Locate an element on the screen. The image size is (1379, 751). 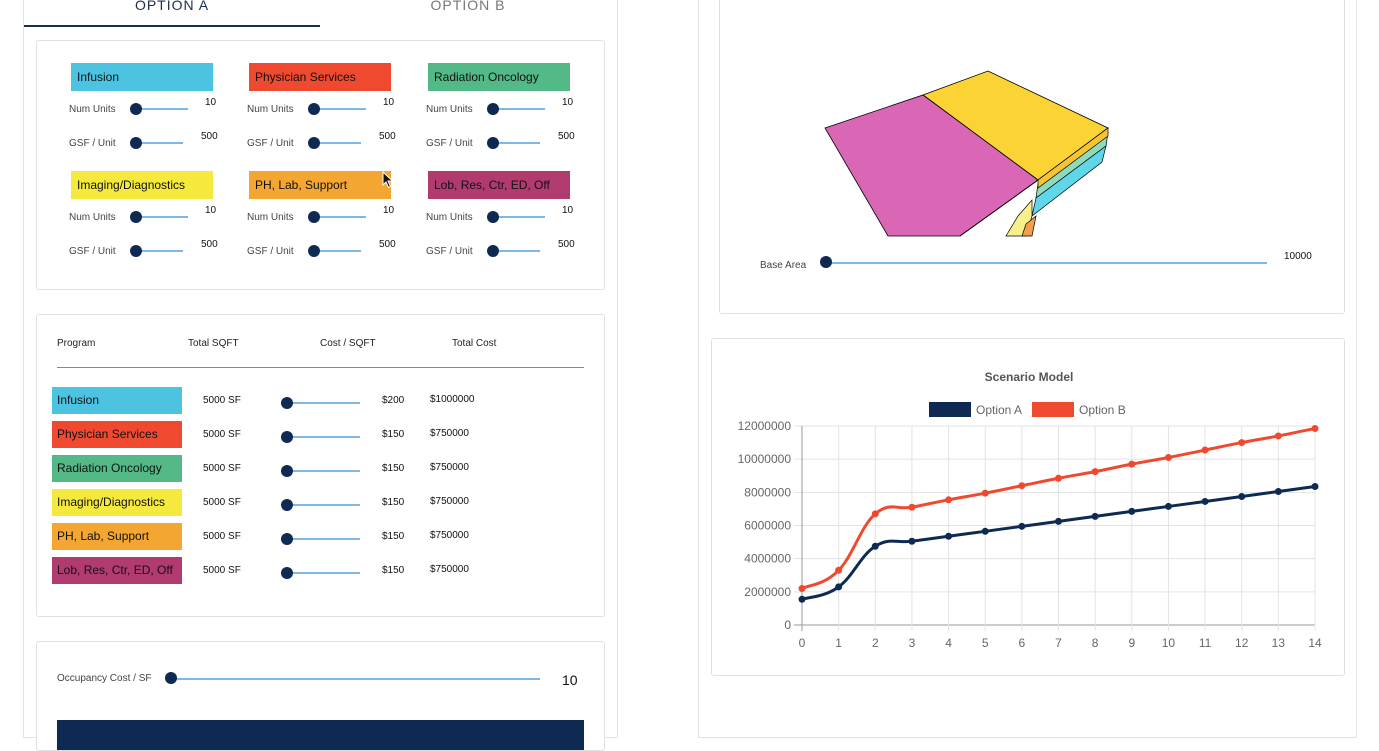
x-tick-label: 6 is located at coordinates (1022, 643).